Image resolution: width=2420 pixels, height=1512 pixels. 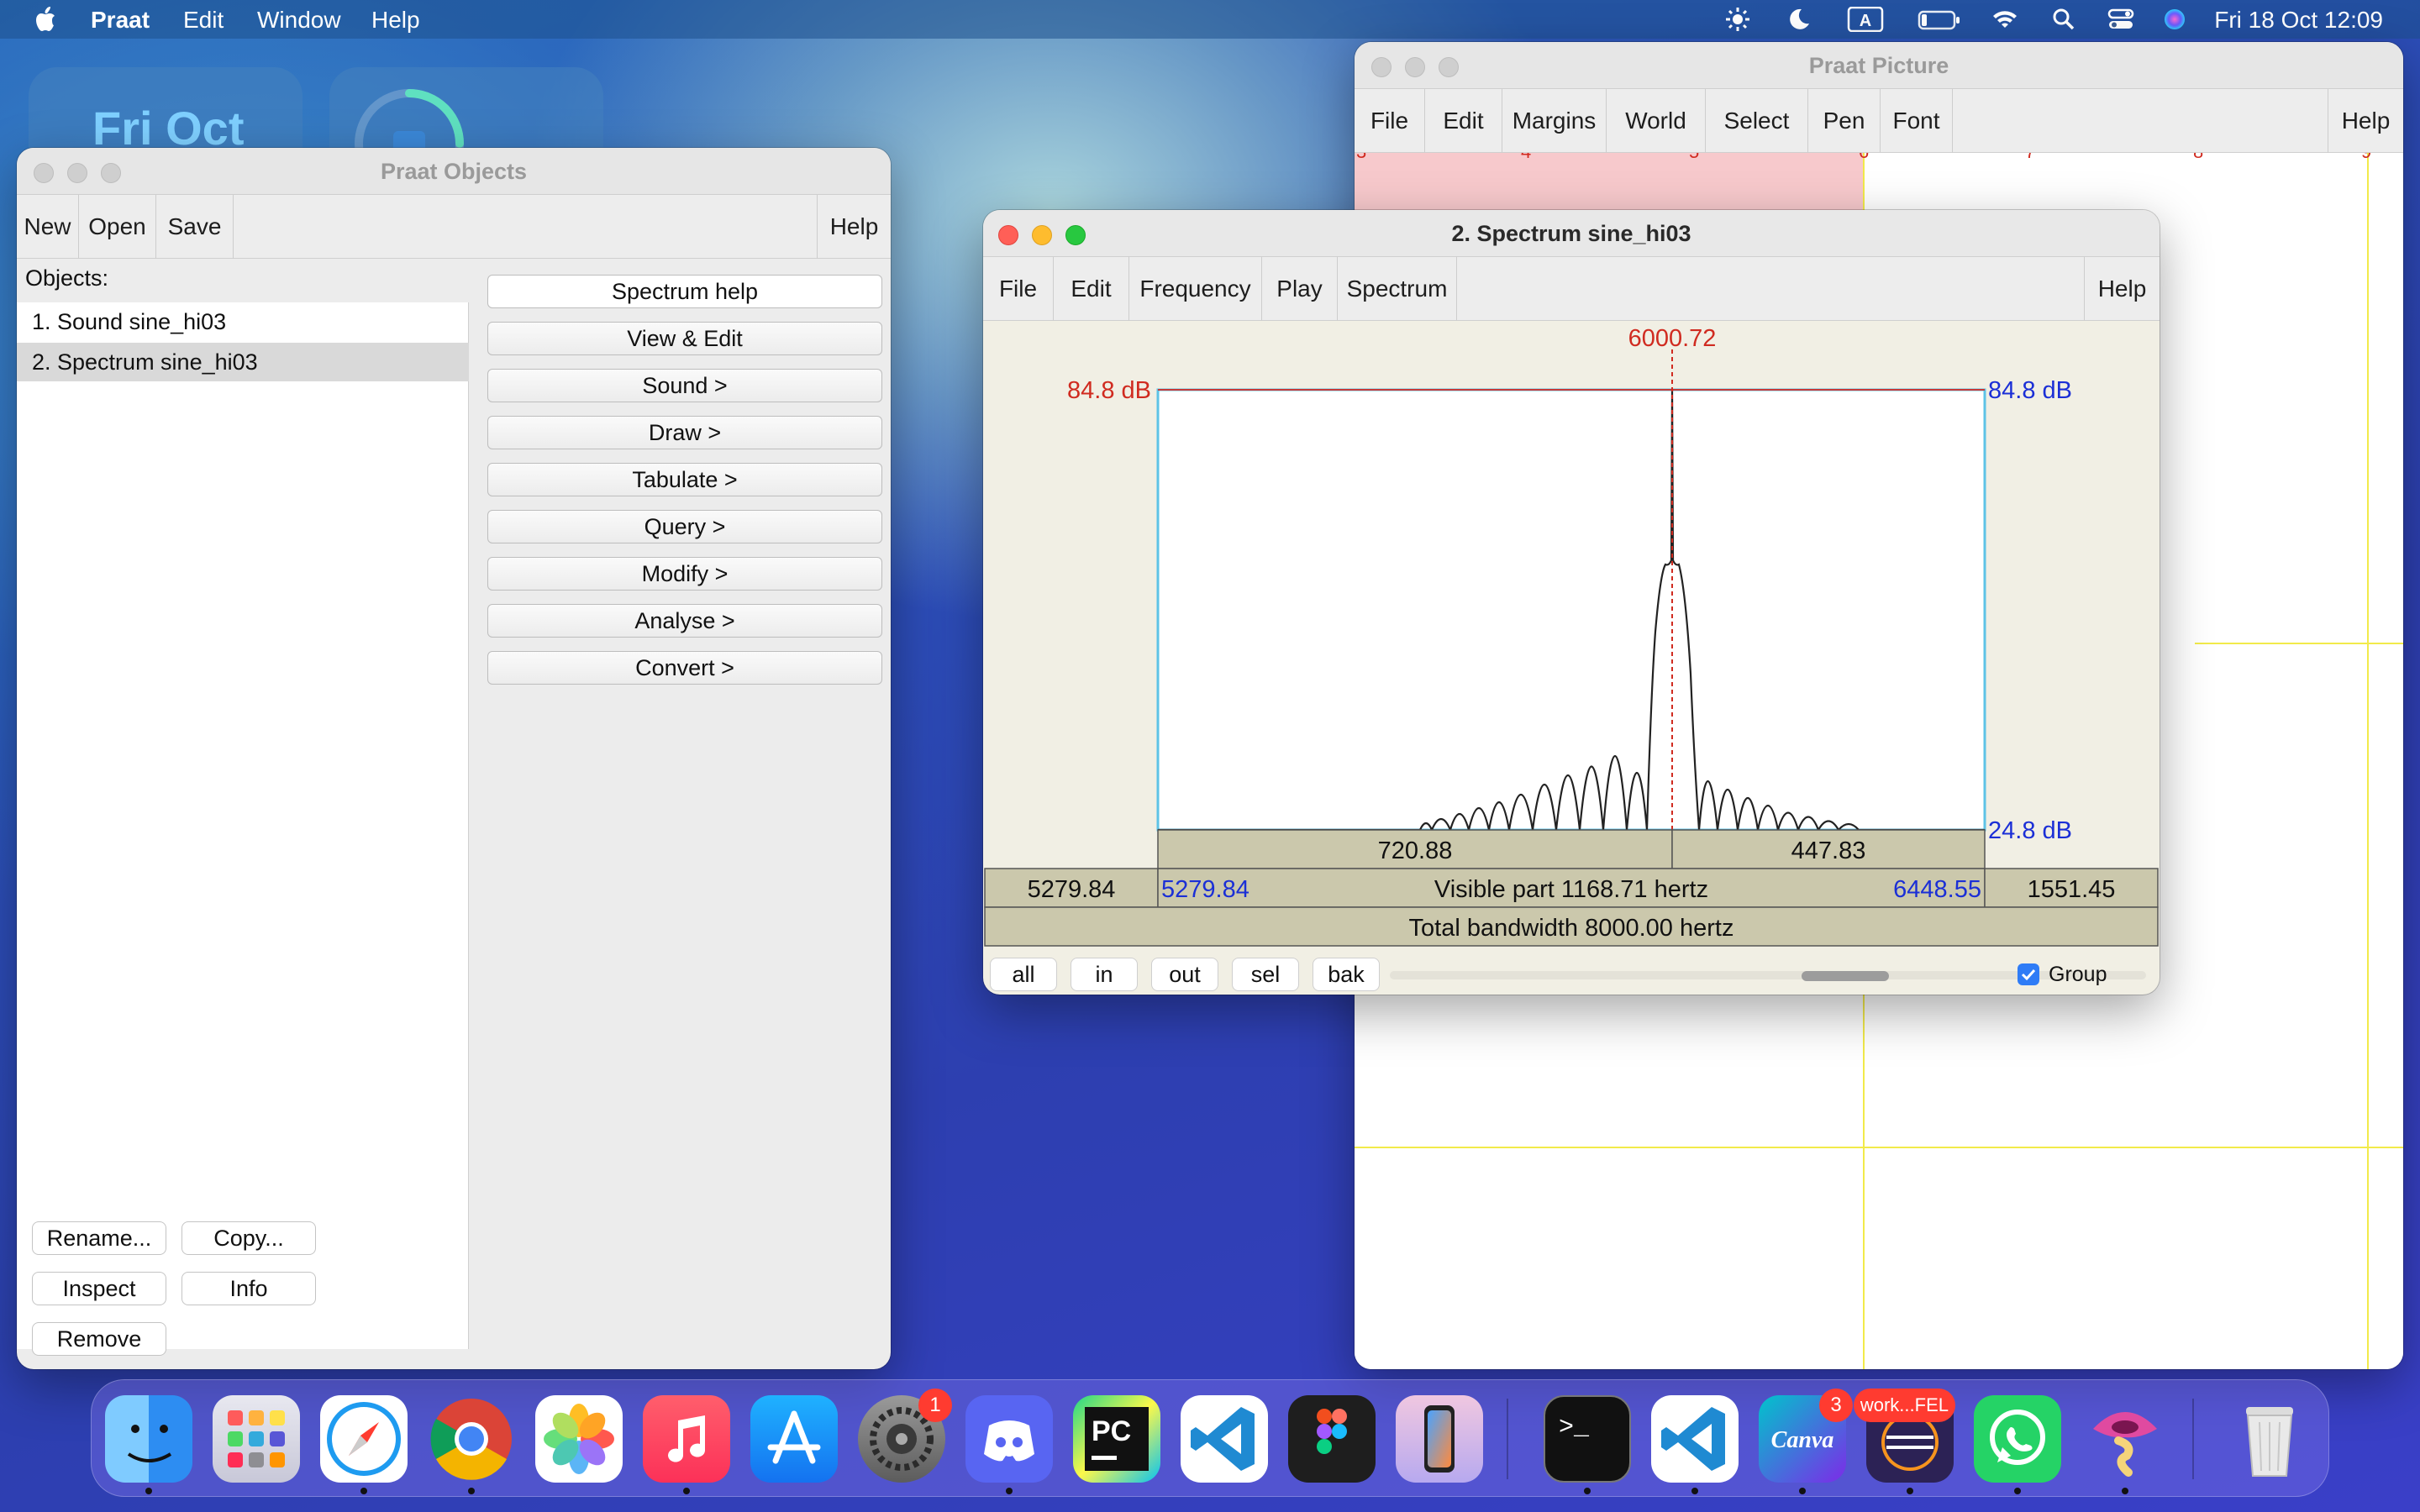 What do you see at coordinates (243, 825) in the screenshot?
I see `objects-list: 1. Sound sine_hi03 2. Spectrum sine_hi03` at bounding box center [243, 825].